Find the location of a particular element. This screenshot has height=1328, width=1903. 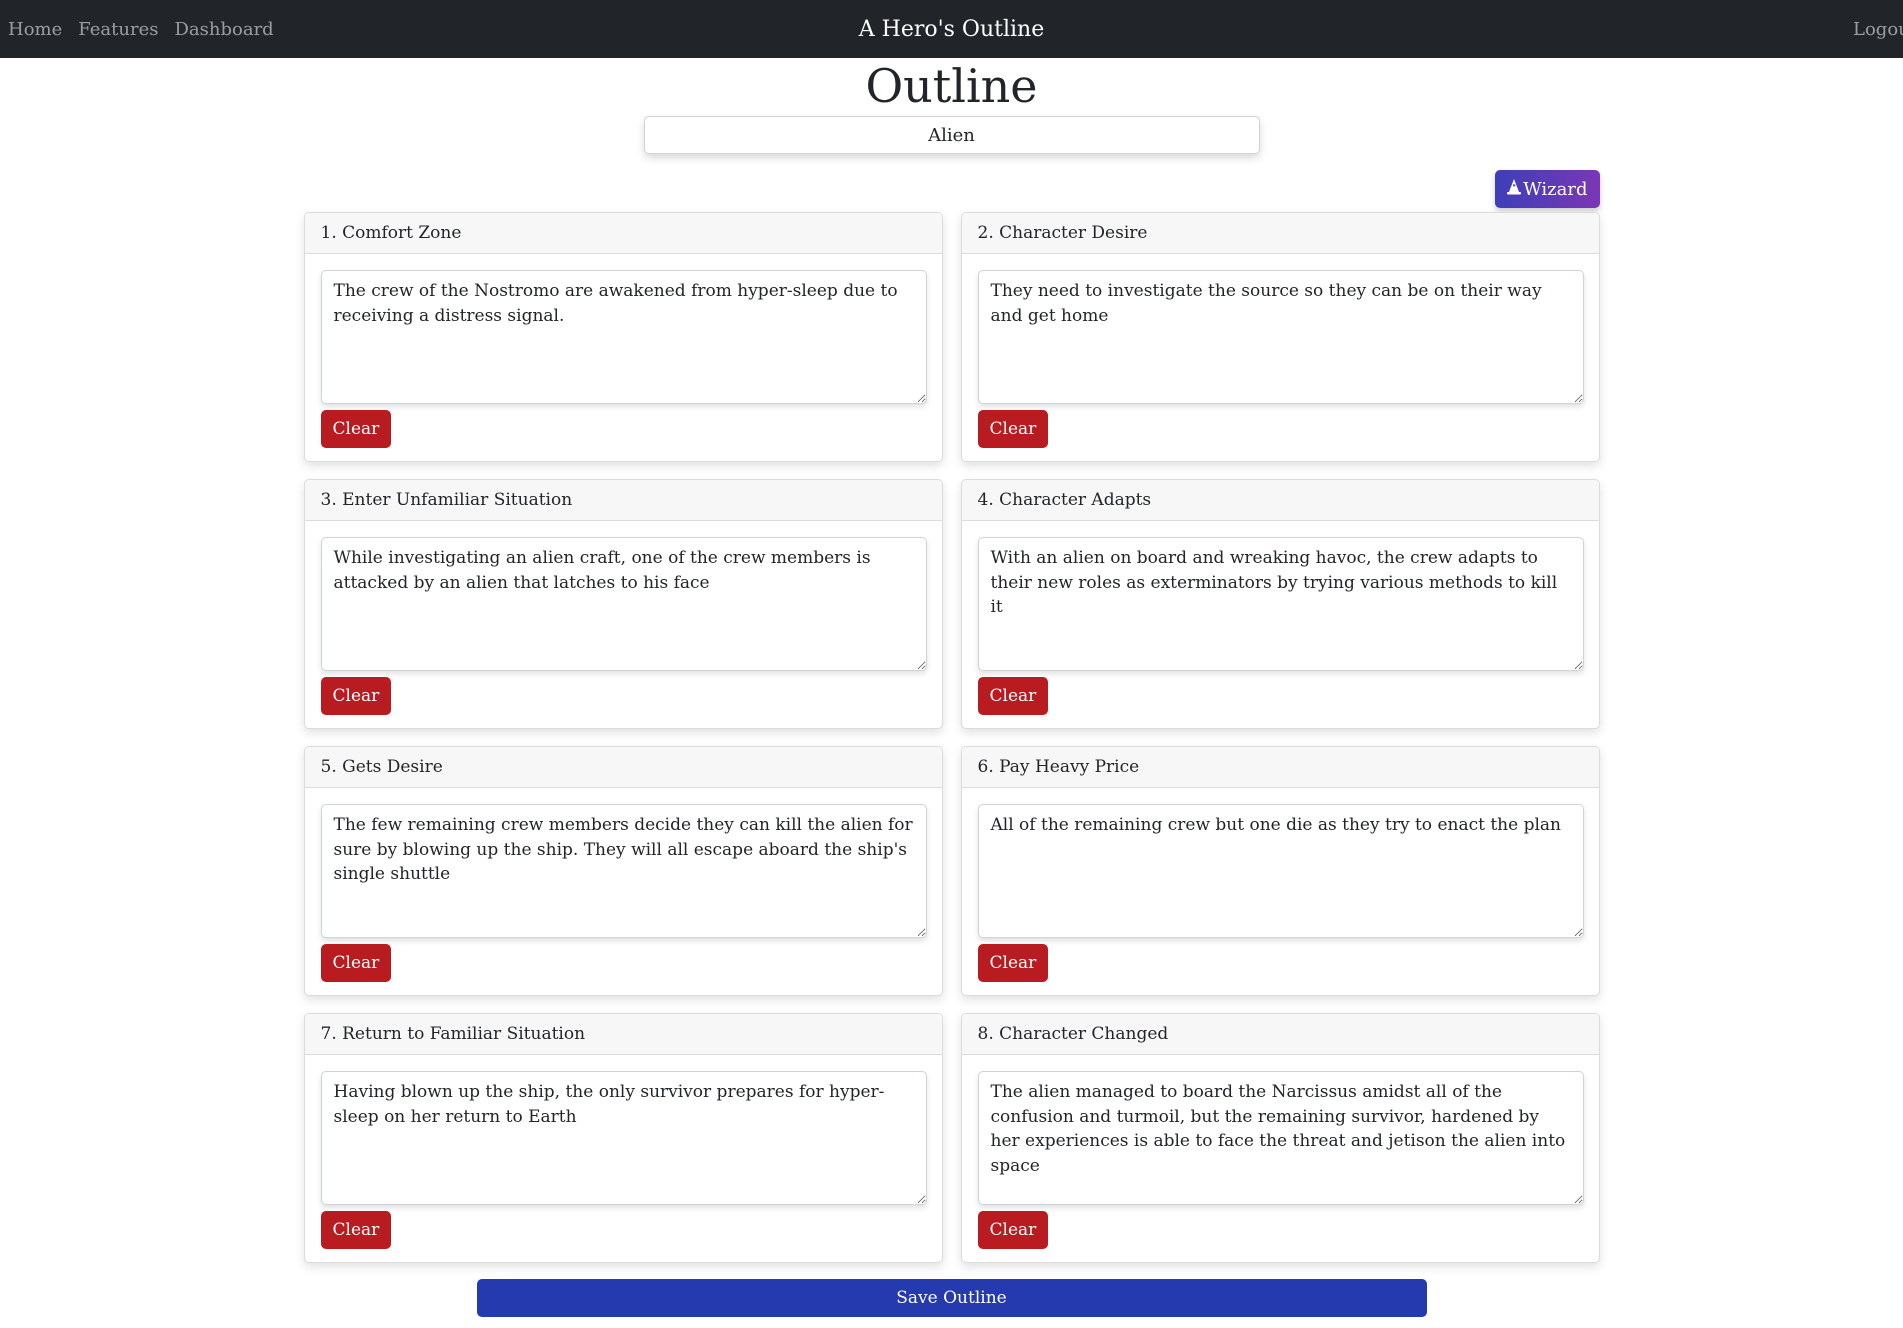

brand-container: A Hero's Outline is located at coordinates (951, 29).